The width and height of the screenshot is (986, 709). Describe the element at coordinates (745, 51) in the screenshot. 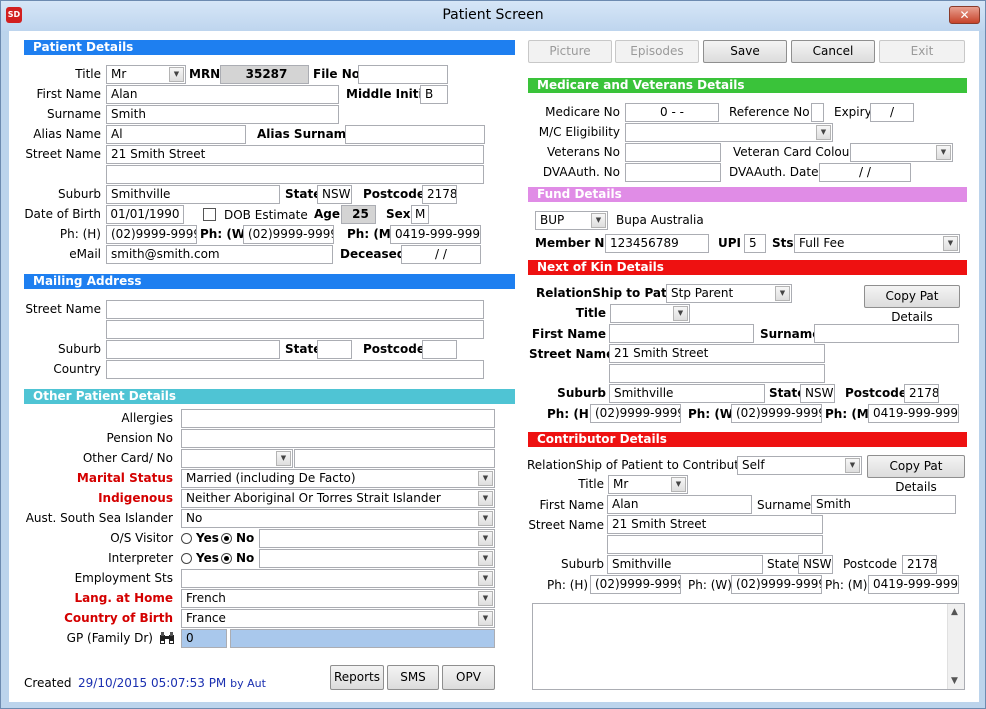

I see `save-button: Save` at that location.